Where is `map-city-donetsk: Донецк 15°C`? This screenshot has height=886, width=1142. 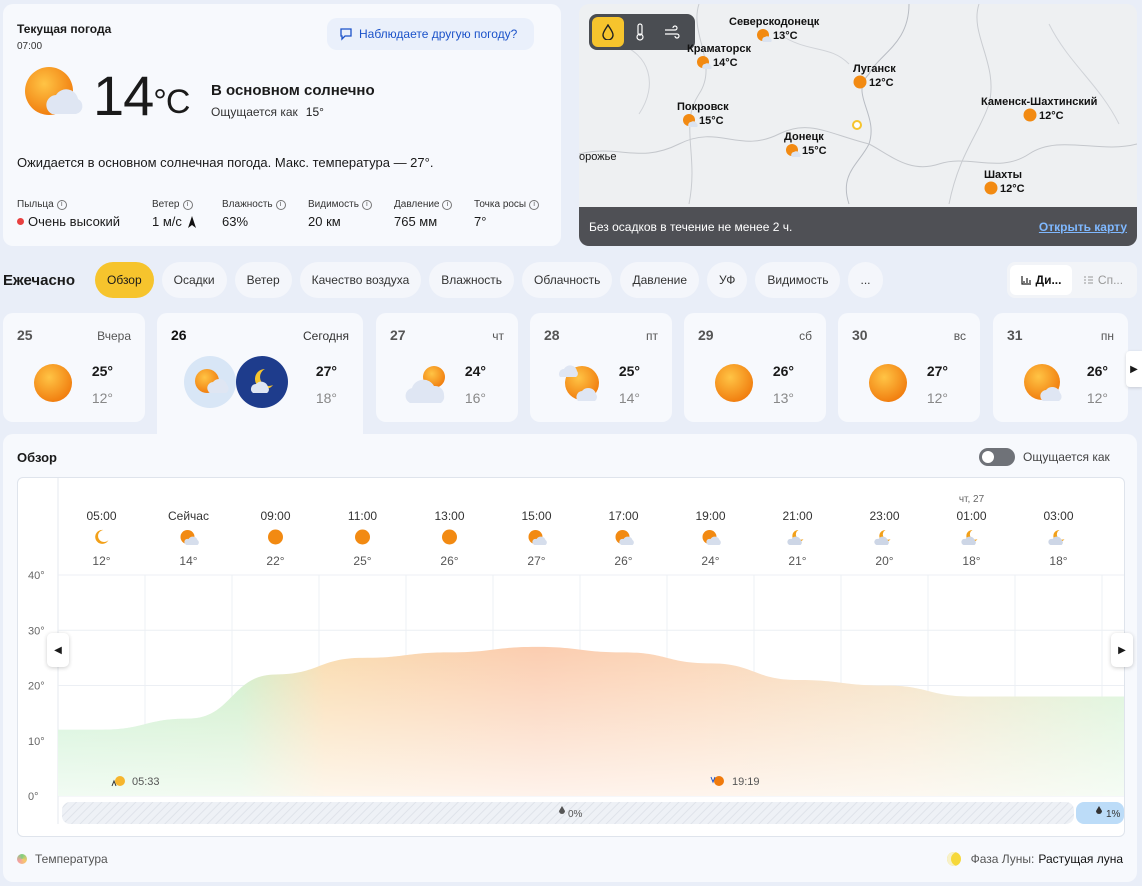
map-city-donetsk: Донецк 15°C is located at coordinates (805, 144).